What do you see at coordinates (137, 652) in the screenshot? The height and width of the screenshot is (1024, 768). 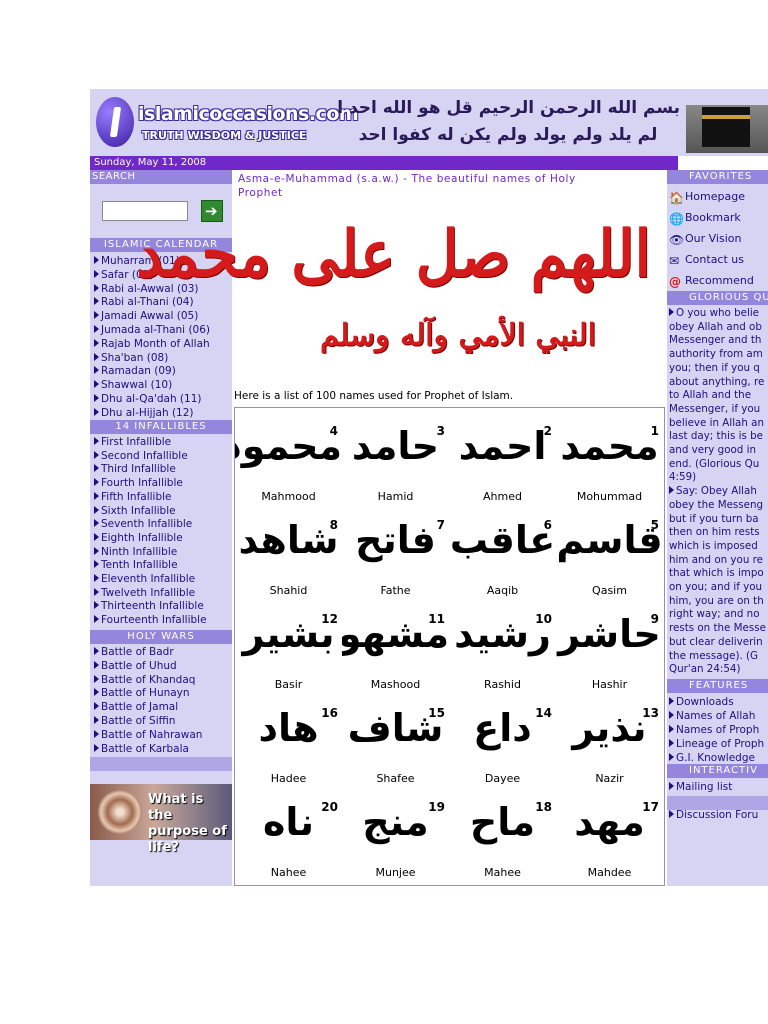 I see `battle-link-label: Battle of Badr` at bounding box center [137, 652].